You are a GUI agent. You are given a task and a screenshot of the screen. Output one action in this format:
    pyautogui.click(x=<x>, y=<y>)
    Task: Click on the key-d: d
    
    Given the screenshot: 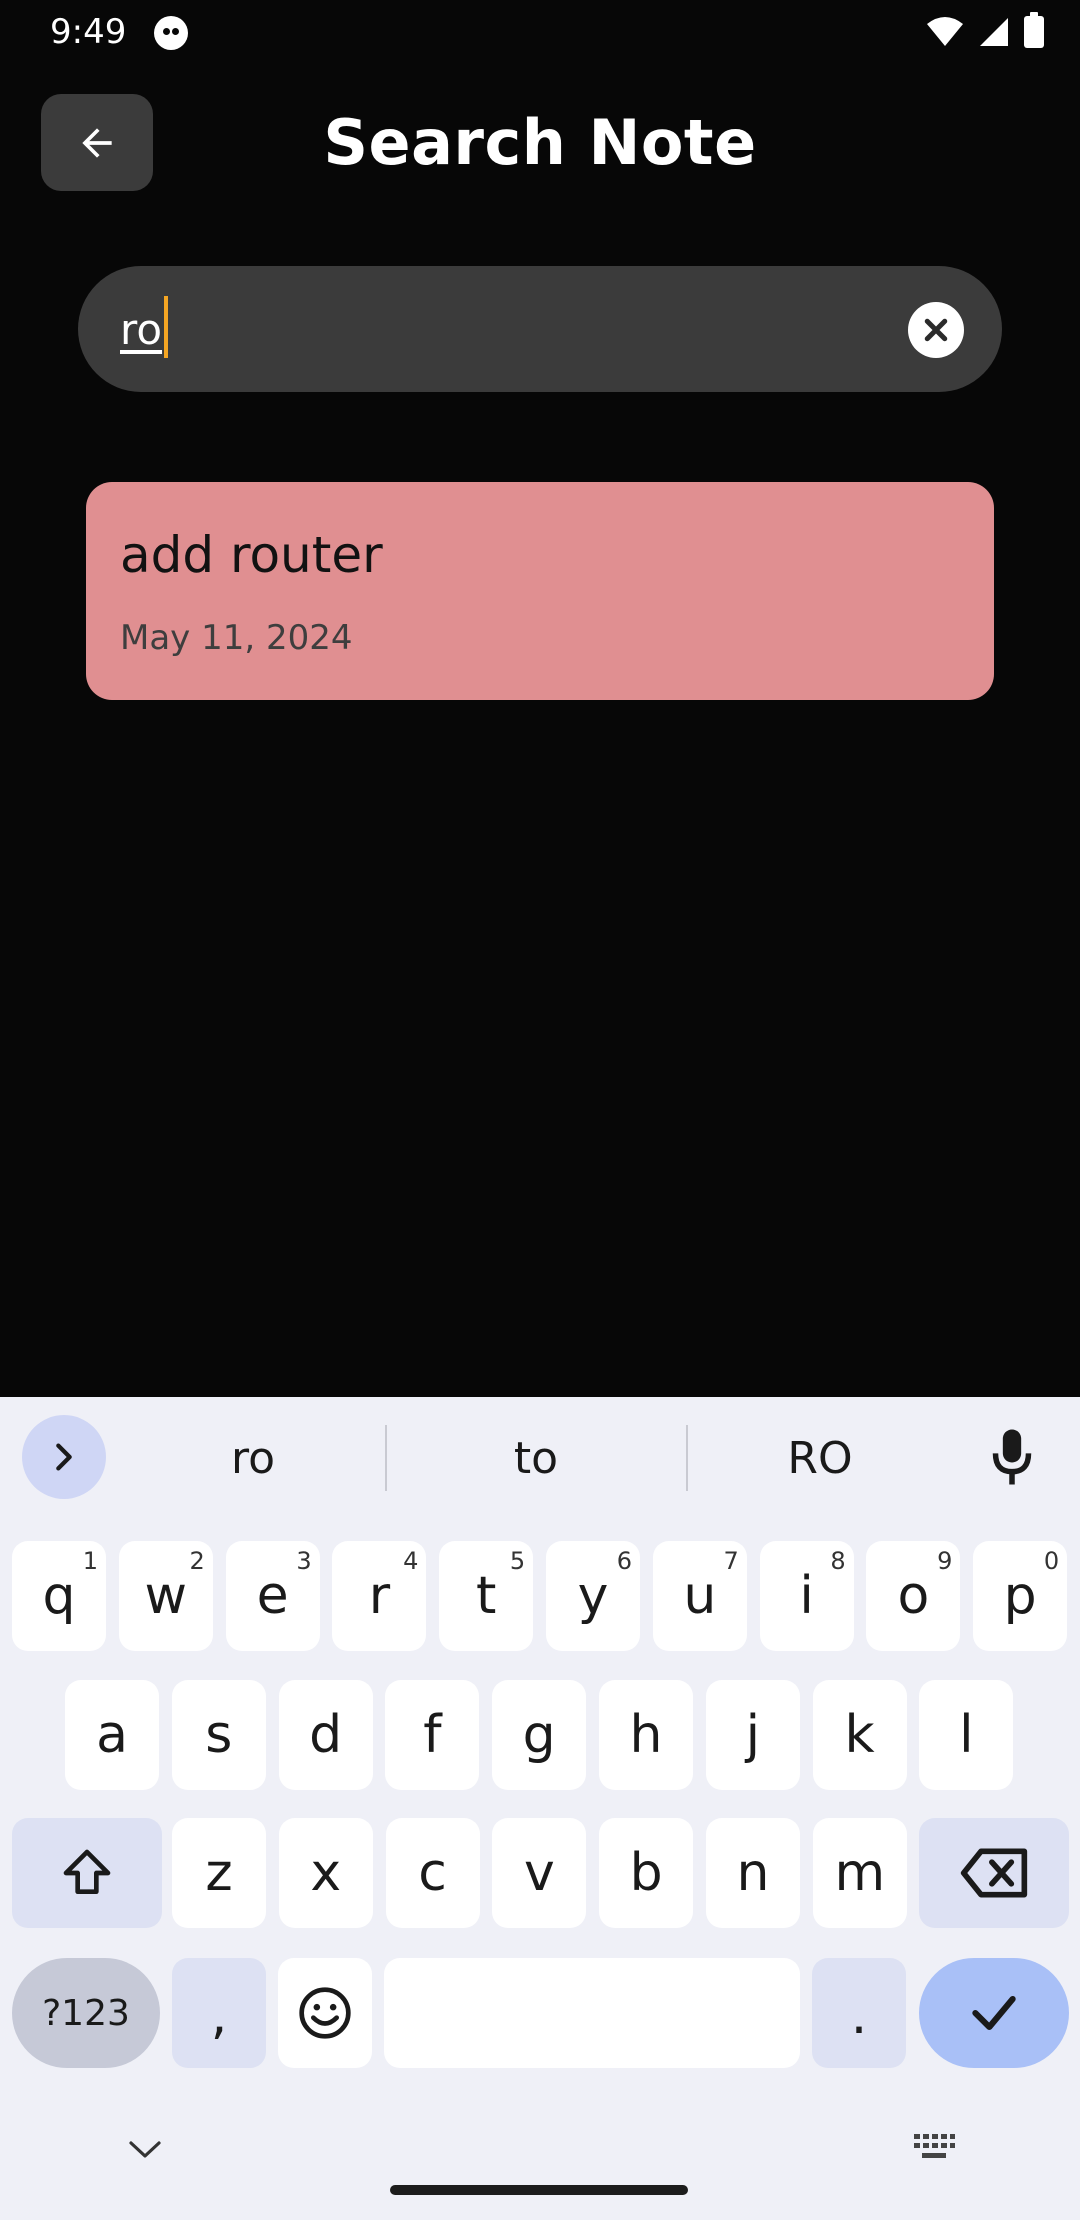 What is the action you would take?
    pyautogui.click(x=325, y=1735)
    